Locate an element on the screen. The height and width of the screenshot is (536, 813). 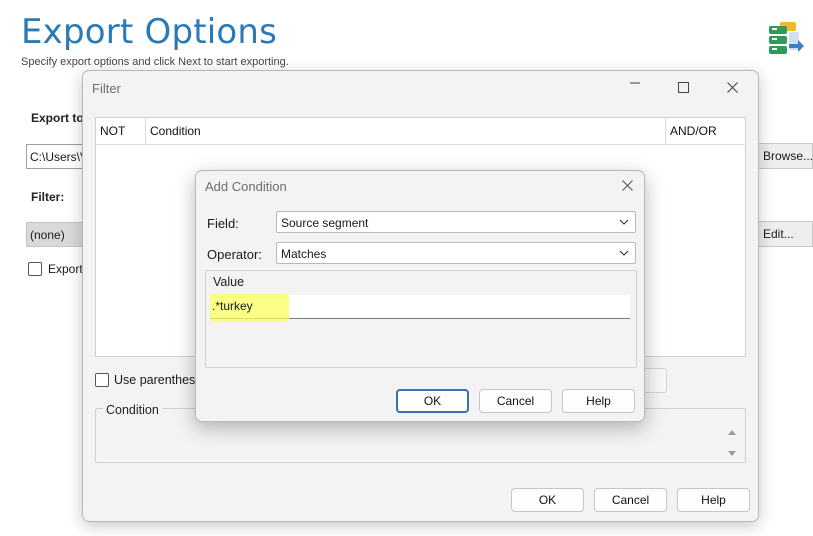
export-checkbox is located at coordinates (35, 269).